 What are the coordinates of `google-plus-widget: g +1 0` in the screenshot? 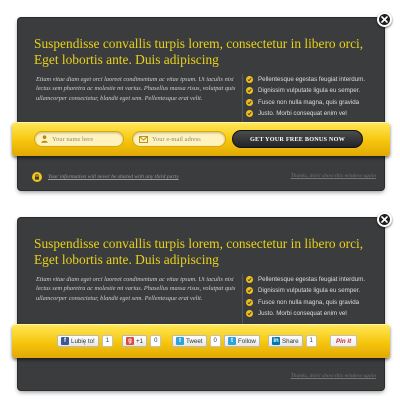 It's located at (142, 341).